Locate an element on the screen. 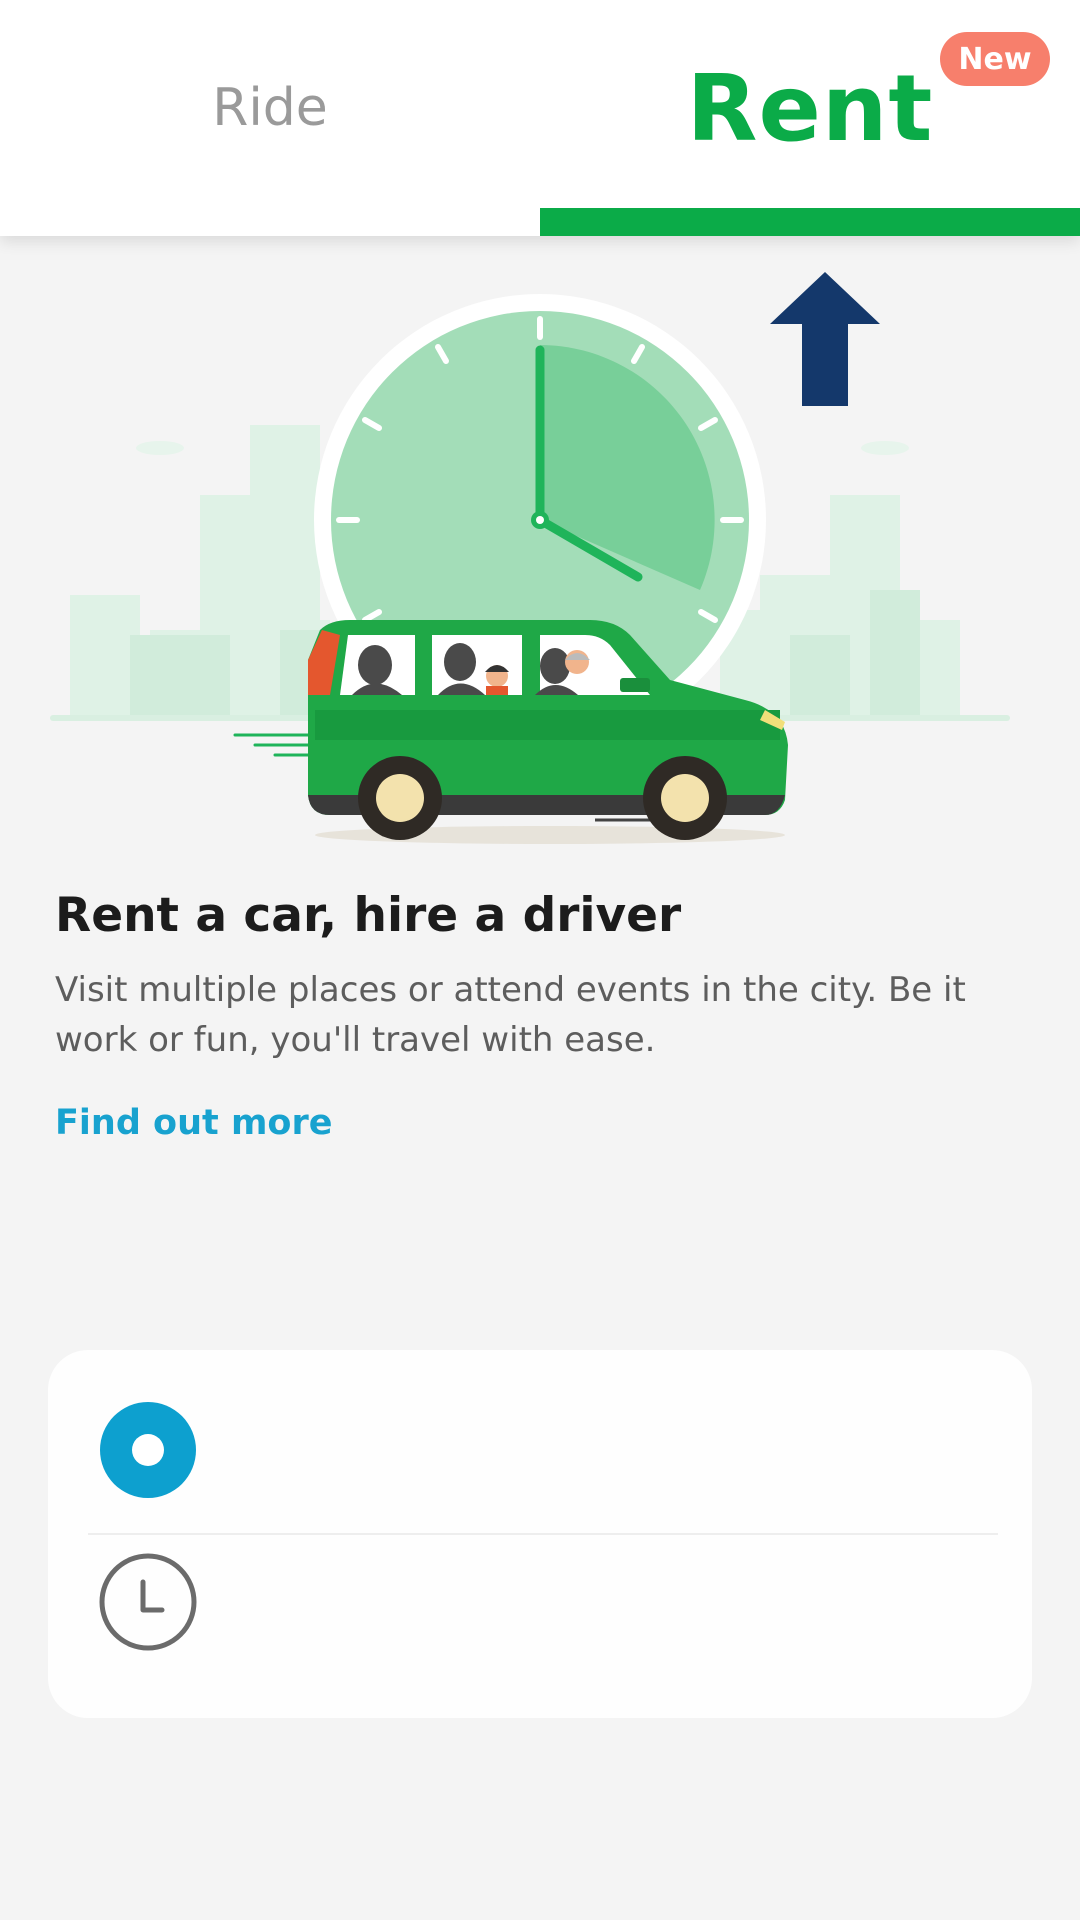  new-badge: New is located at coordinates (995, 59).